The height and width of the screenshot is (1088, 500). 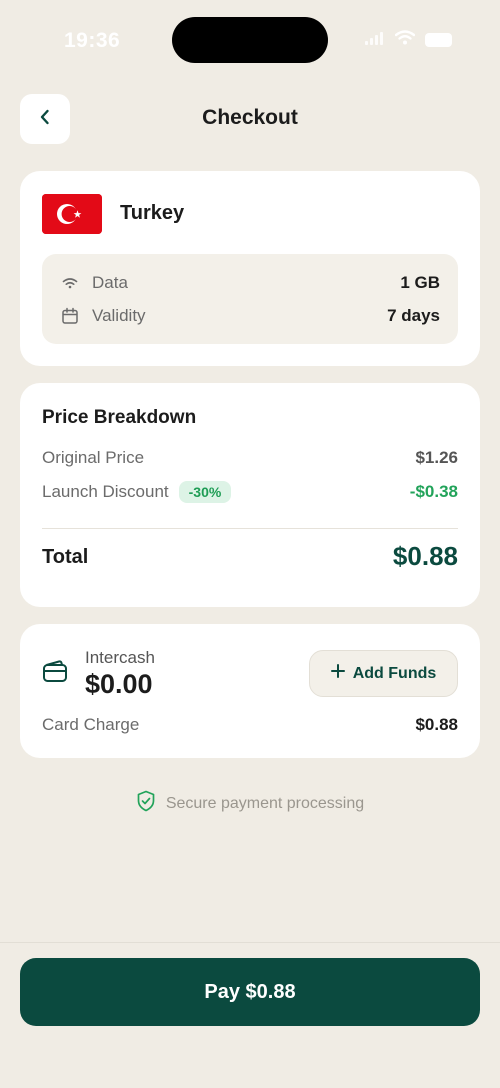 What do you see at coordinates (146, 803) in the screenshot?
I see `shield-check-icon` at bounding box center [146, 803].